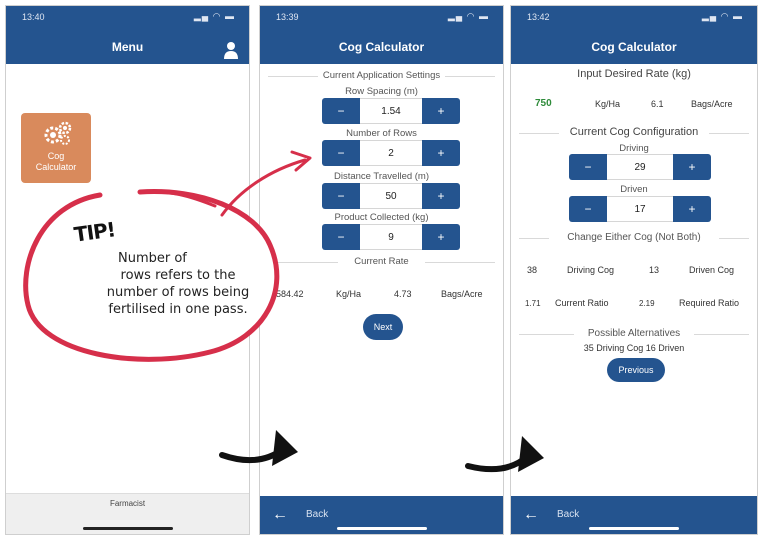 The height and width of the screenshot is (538, 763). I want to click on footer-label: Farmacist, so click(127, 503).